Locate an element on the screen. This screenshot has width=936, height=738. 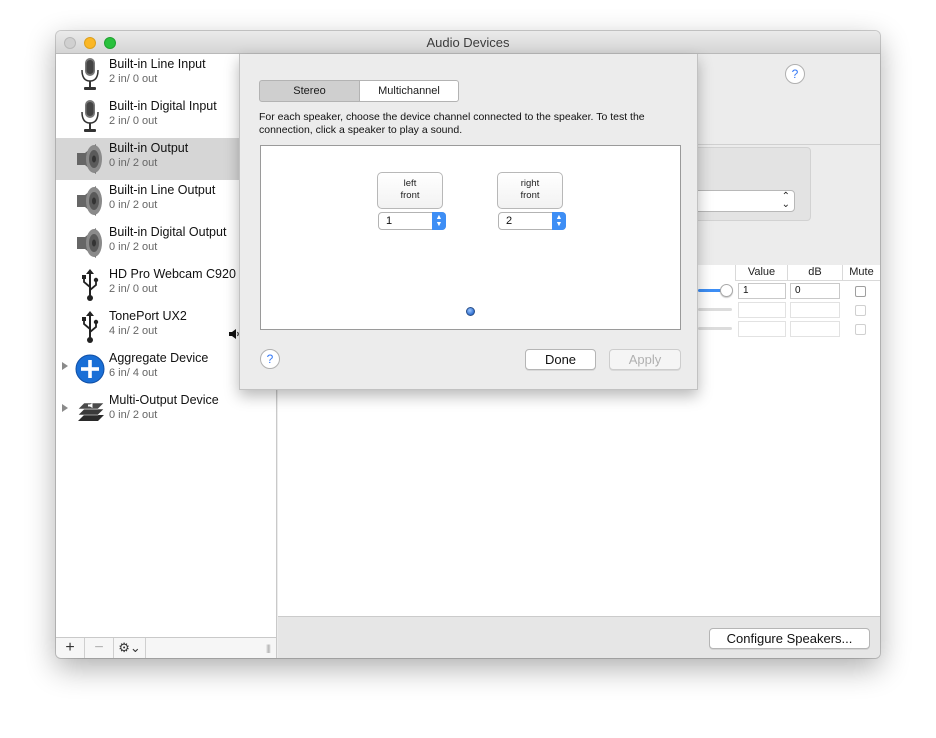
device-name: Built-in Line Output is located at coordinates (162, 190).